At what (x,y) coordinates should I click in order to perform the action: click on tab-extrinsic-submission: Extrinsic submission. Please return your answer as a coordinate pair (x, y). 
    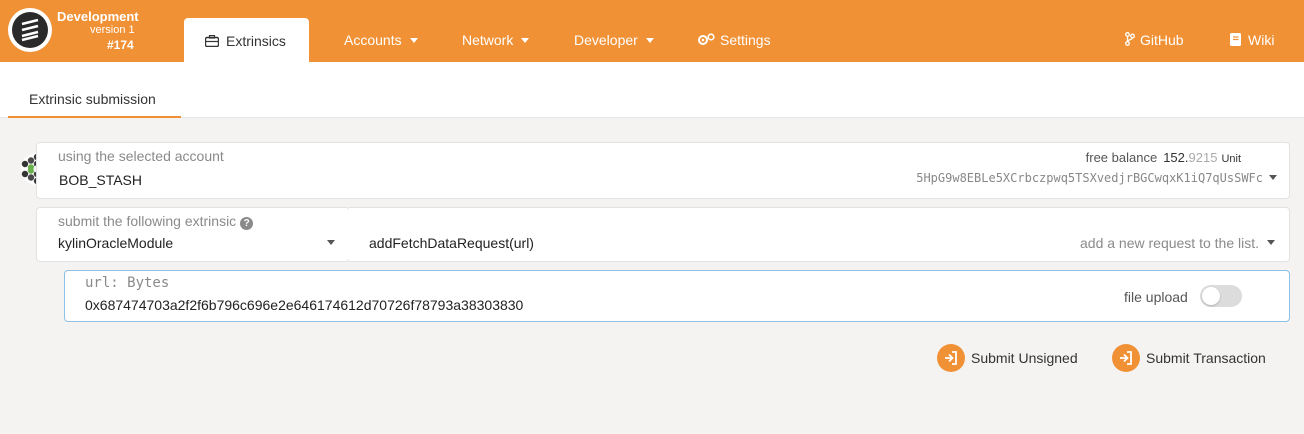
    Looking at the image, I should click on (94, 90).